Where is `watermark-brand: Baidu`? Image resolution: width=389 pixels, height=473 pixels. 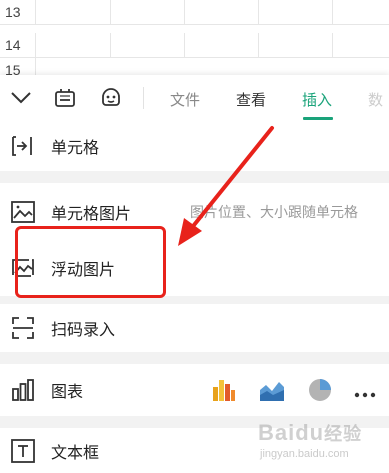
watermark-brand: Baidu is located at coordinates (291, 432).